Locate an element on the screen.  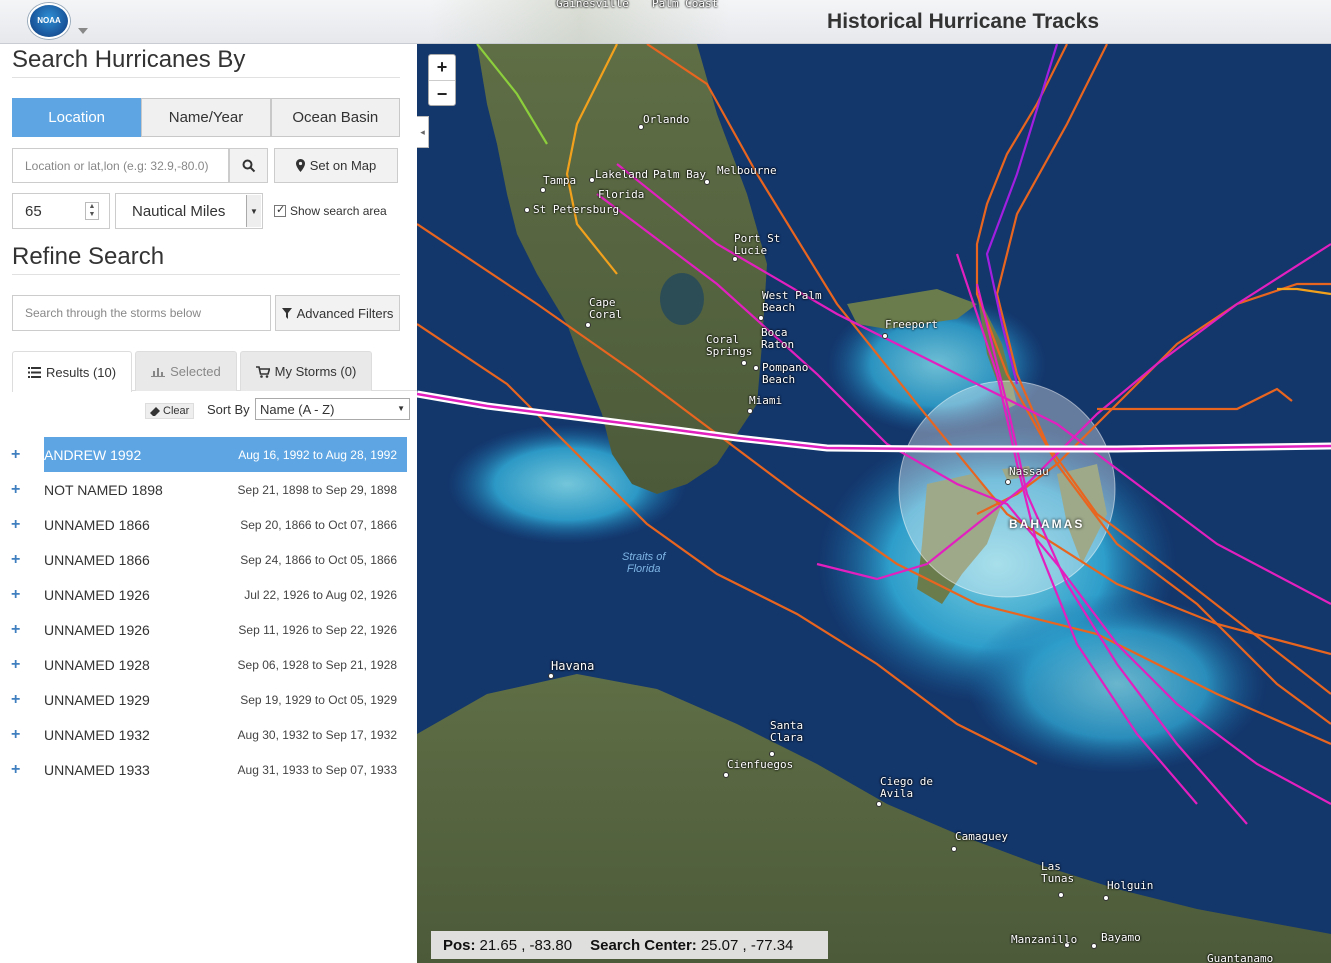
city-manzanillo: Manzanillo is located at coordinates (1044, 939).